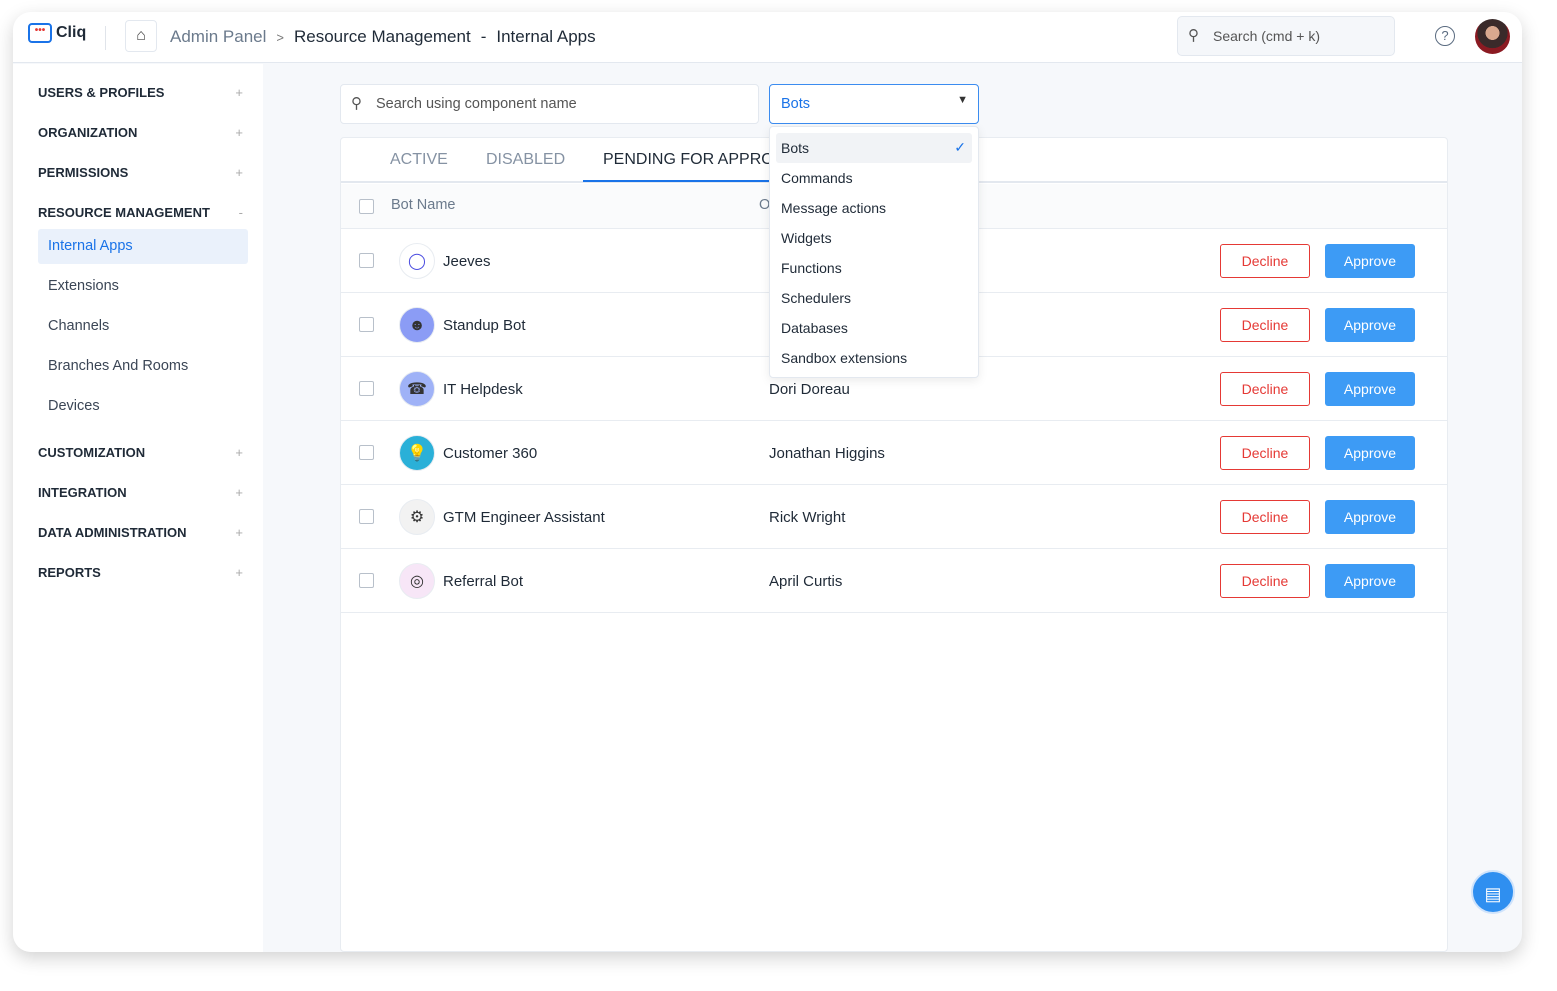 This screenshot has width=1557, height=991. What do you see at coordinates (1193, 35) in the screenshot?
I see `search-icon: ⚲` at bounding box center [1193, 35].